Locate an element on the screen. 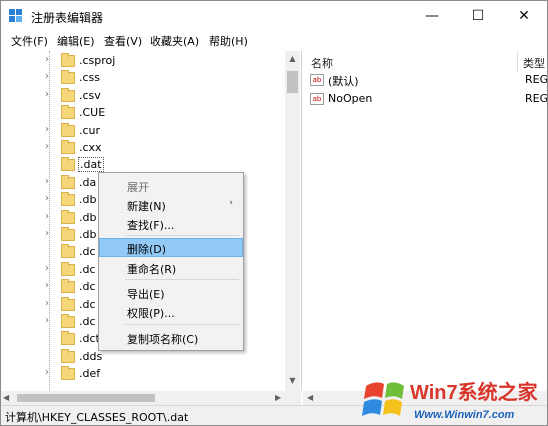  windows-logo-icon is located at coordinates (383, 399).